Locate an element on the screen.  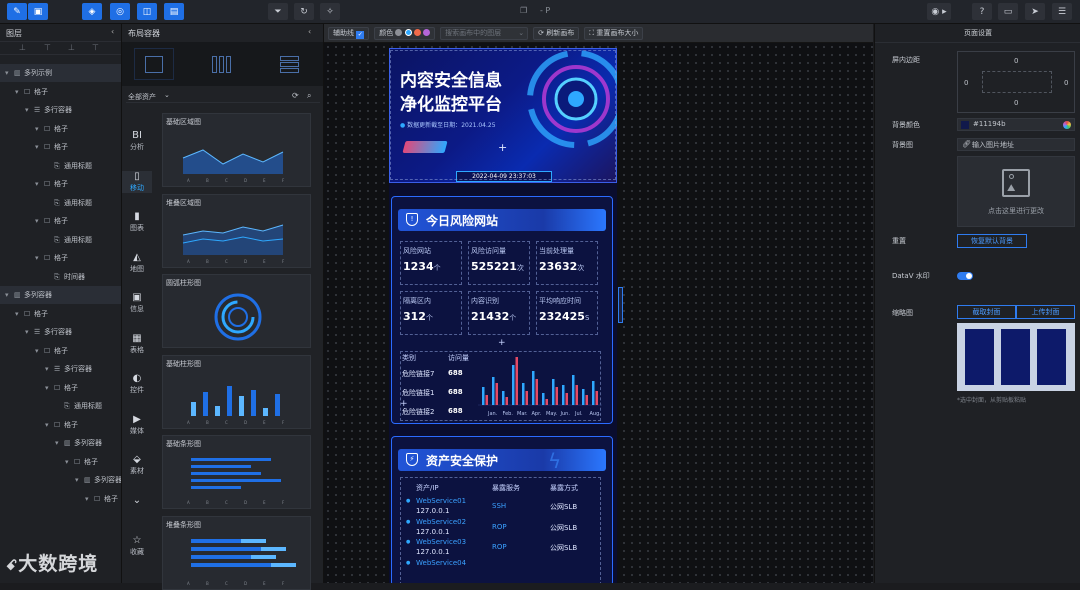
component-card: 基础区域图 A B C D E F is located at coordinates (236, 150).